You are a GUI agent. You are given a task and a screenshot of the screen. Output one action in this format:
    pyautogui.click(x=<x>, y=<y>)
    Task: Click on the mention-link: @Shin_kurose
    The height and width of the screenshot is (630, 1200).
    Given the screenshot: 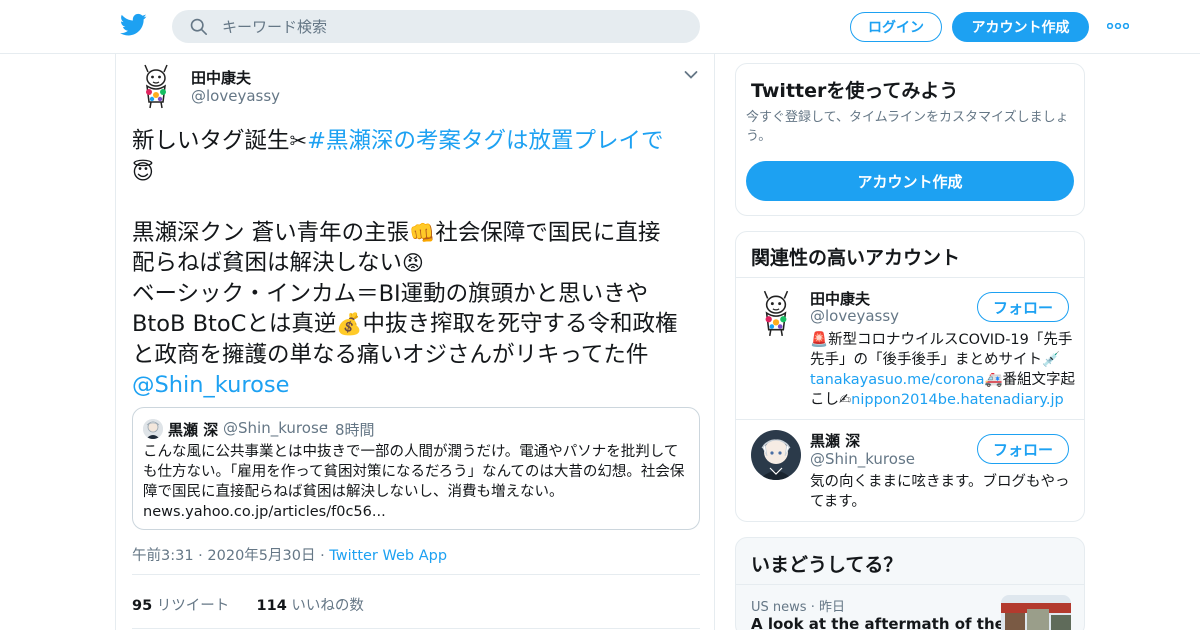 What is the action you would take?
    pyautogui.click(x=211, y=385)
    